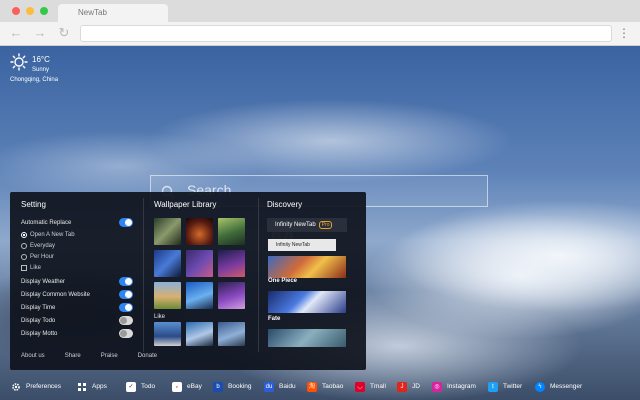  What do you see at coordinates (16, 11) in the screenshot?
I see `close-window-button` at bounding box center [16, 11].